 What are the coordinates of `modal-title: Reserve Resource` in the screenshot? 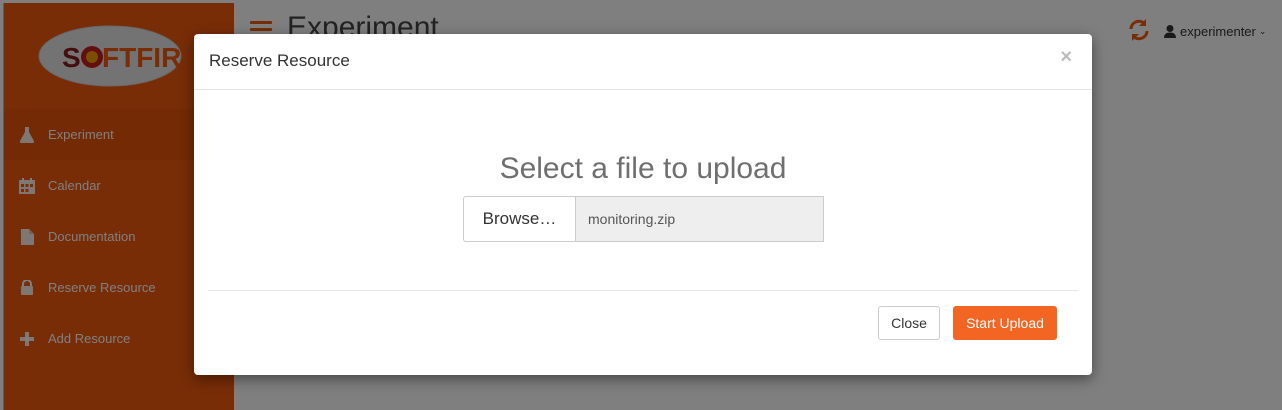 It's located at (279, 60).